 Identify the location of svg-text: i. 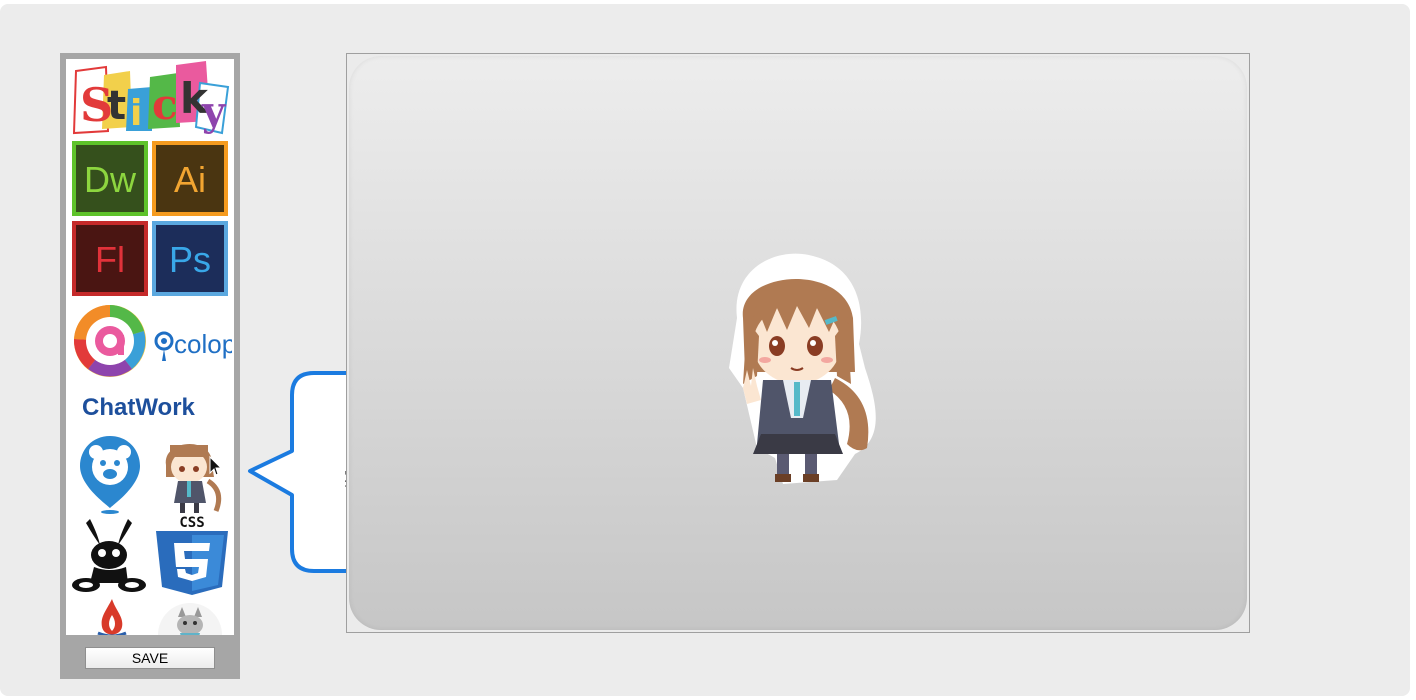
(136, 113).